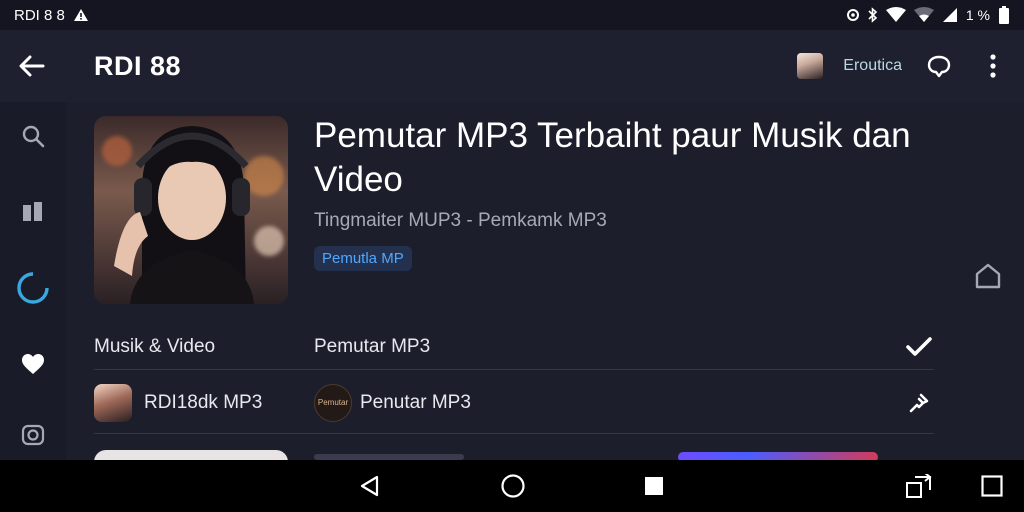 Image resolution: width=1024 pixels, height=512 pixels. I want to click on signal-icon, so click(949, 15).